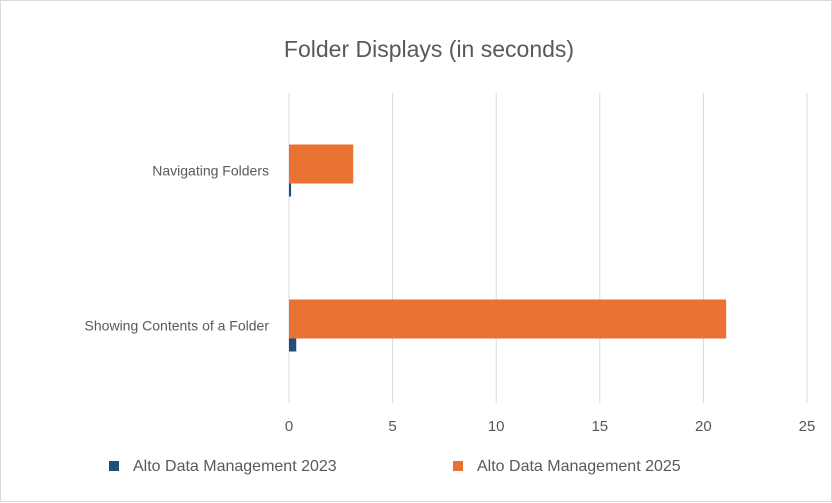 The width and height of the screenshot is (832, 503). Describe the element at coordinates (807, 426) in the screenshot. I see `x-tick-label: 25` at that location.